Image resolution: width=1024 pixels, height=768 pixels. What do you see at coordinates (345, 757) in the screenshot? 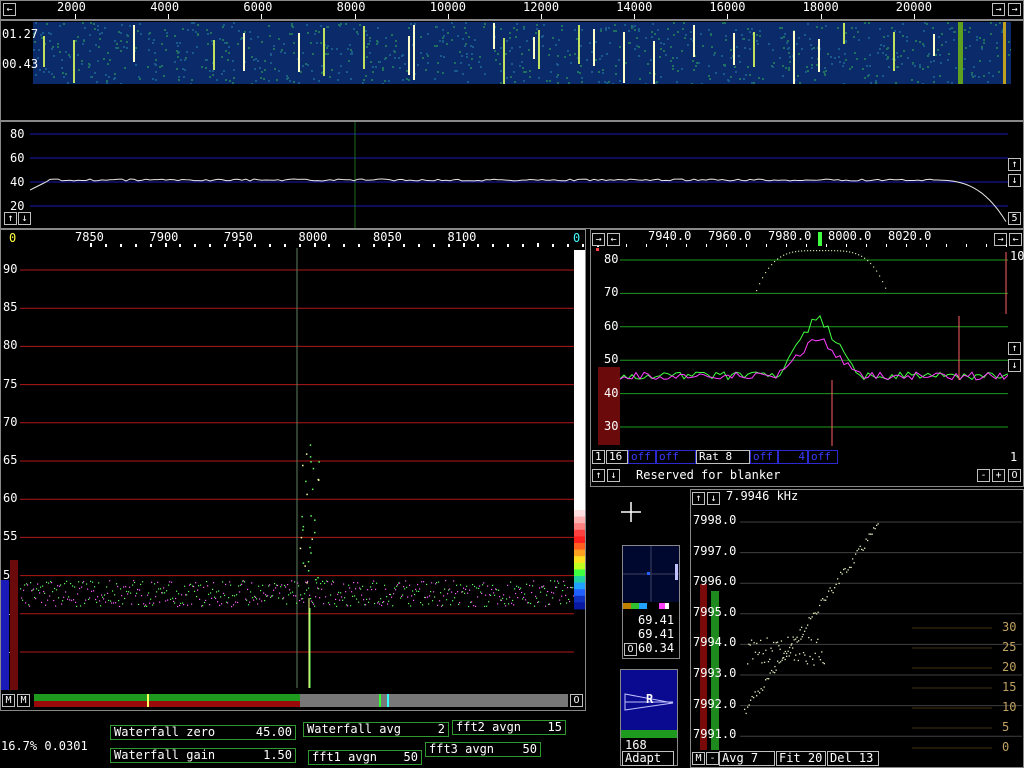
I see `fft1-avgn-label: fft1 avgn` at bounding box center [345, 757].